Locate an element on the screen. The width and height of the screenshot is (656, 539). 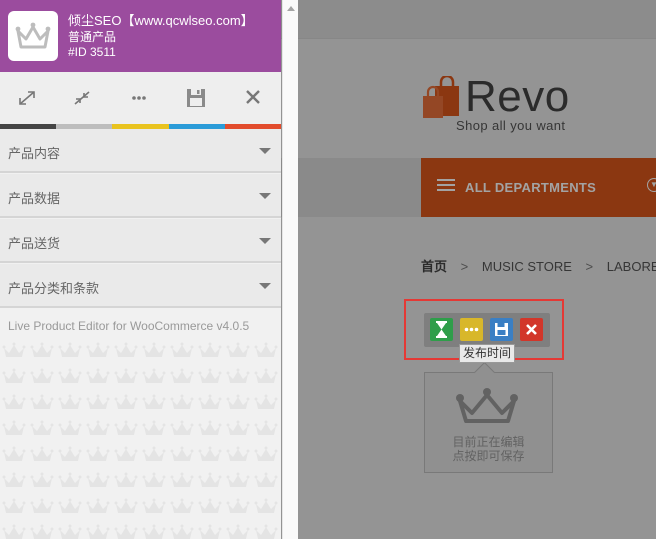
collapse-icon is located at coordinates (82, 98).